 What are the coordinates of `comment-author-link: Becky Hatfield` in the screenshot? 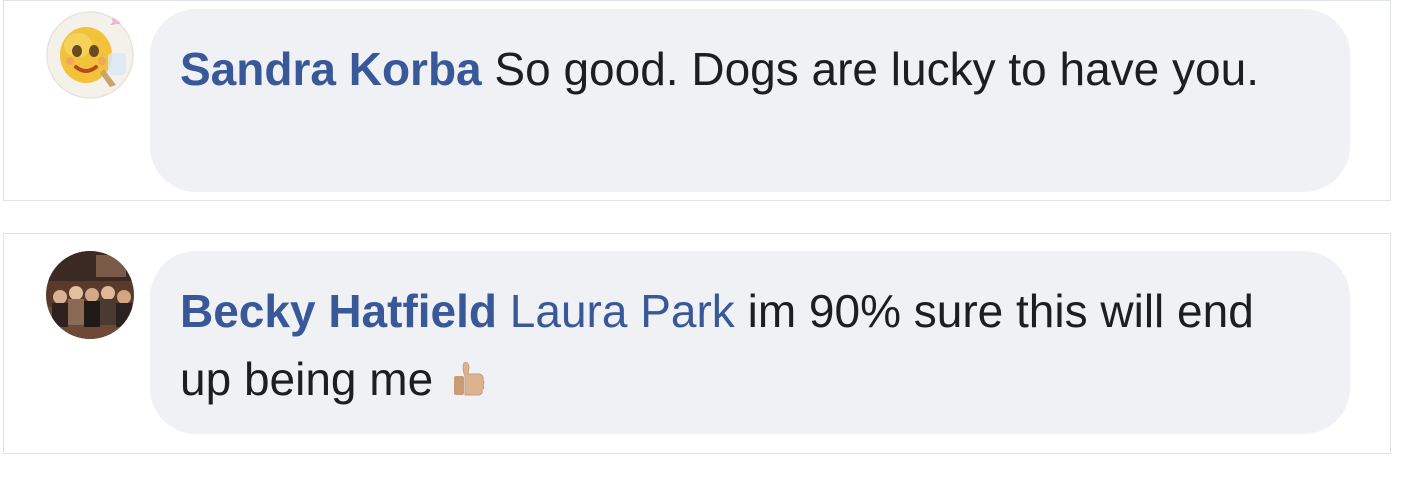 It's located at (338, 311).